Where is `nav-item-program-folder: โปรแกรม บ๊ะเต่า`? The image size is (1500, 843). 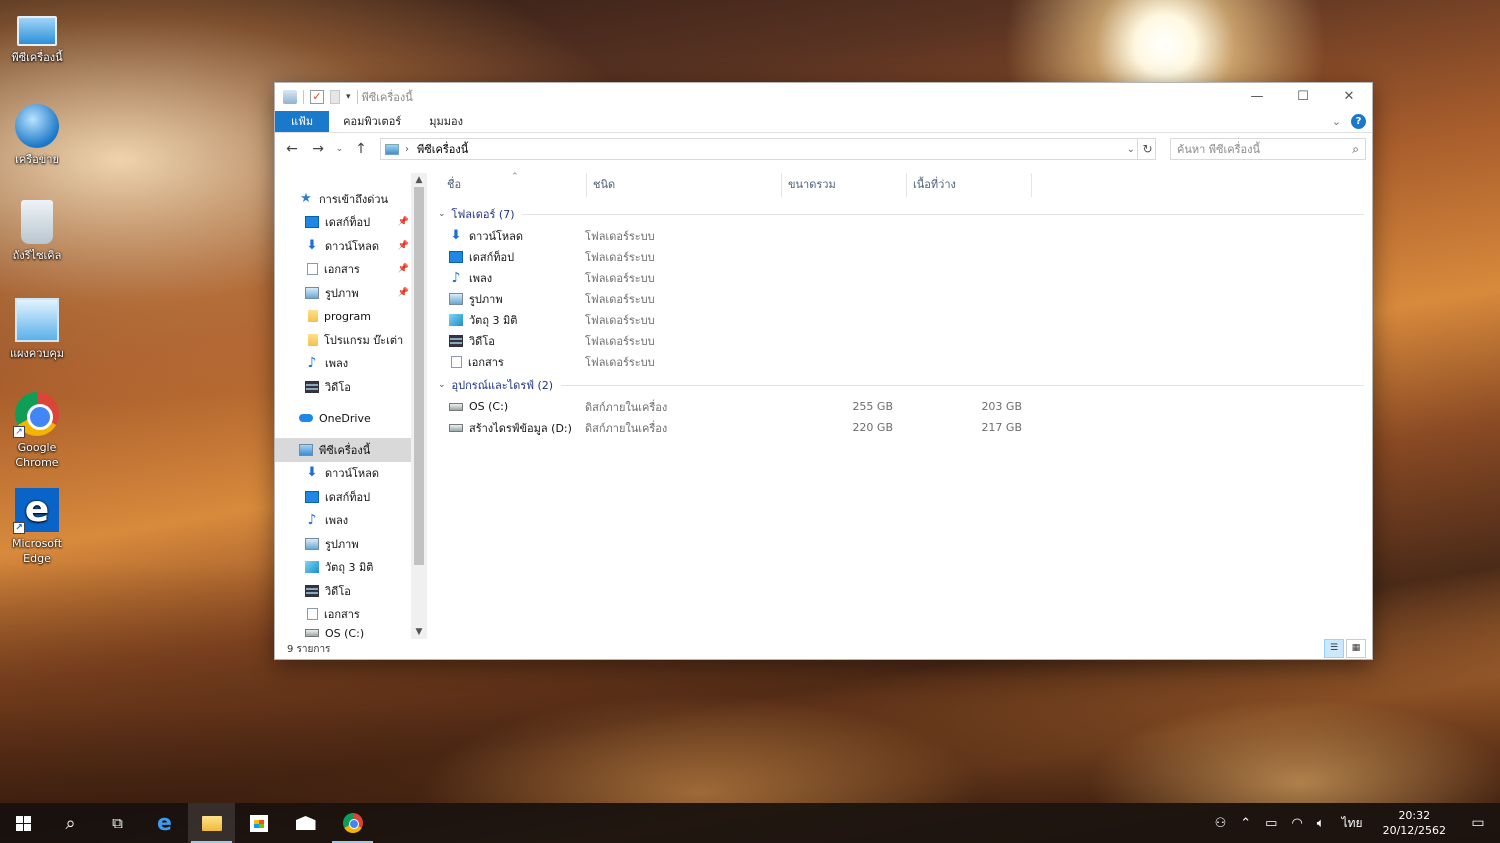 nav-item-program-folder: โปรแกรม บ๊ะเต่า is located at coordinates (343, 340).